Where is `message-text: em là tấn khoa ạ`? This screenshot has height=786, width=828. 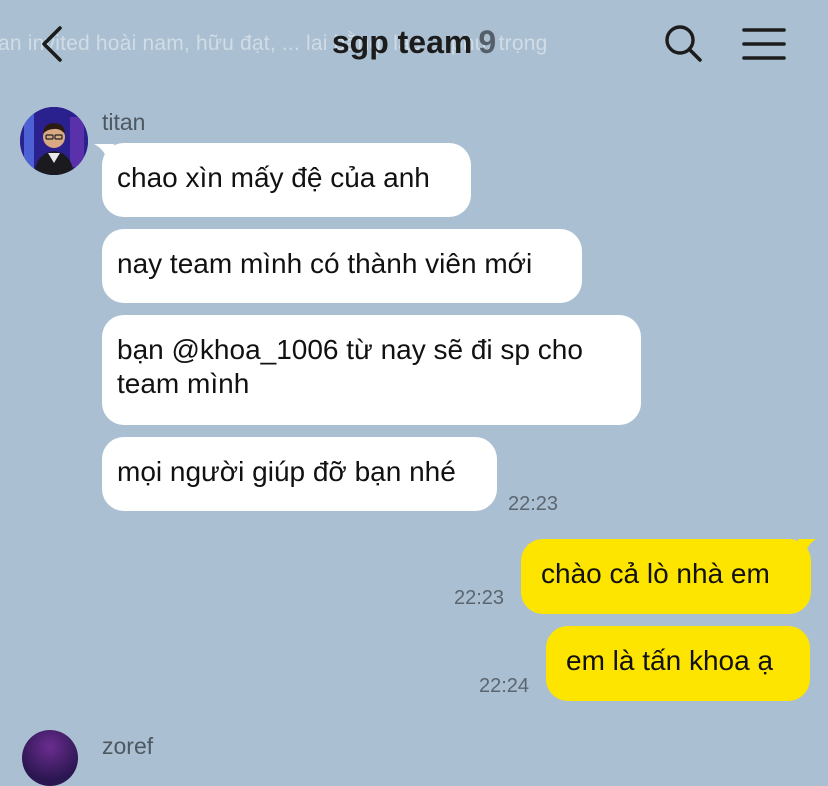
message-text: em là tấn khoa ạ is located at coordinates (670, 660).